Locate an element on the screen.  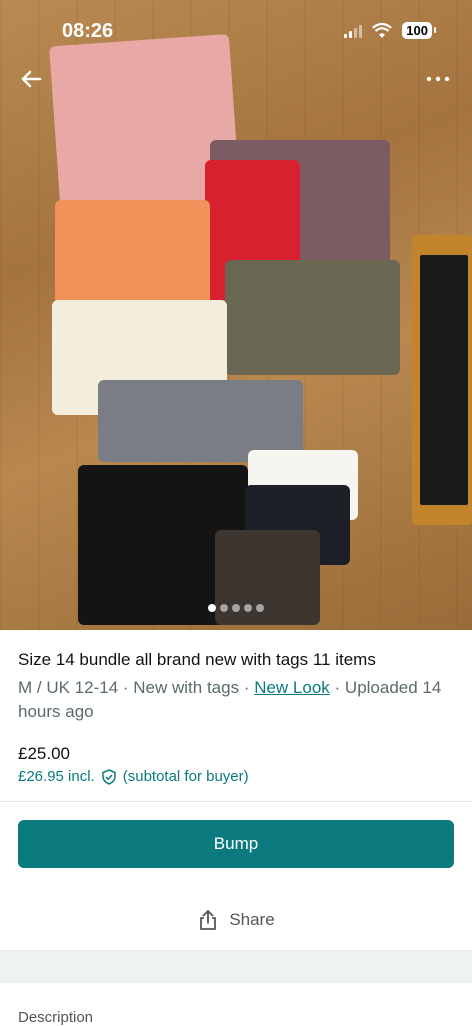
share-label: Share is located at coordinates (252, 919).